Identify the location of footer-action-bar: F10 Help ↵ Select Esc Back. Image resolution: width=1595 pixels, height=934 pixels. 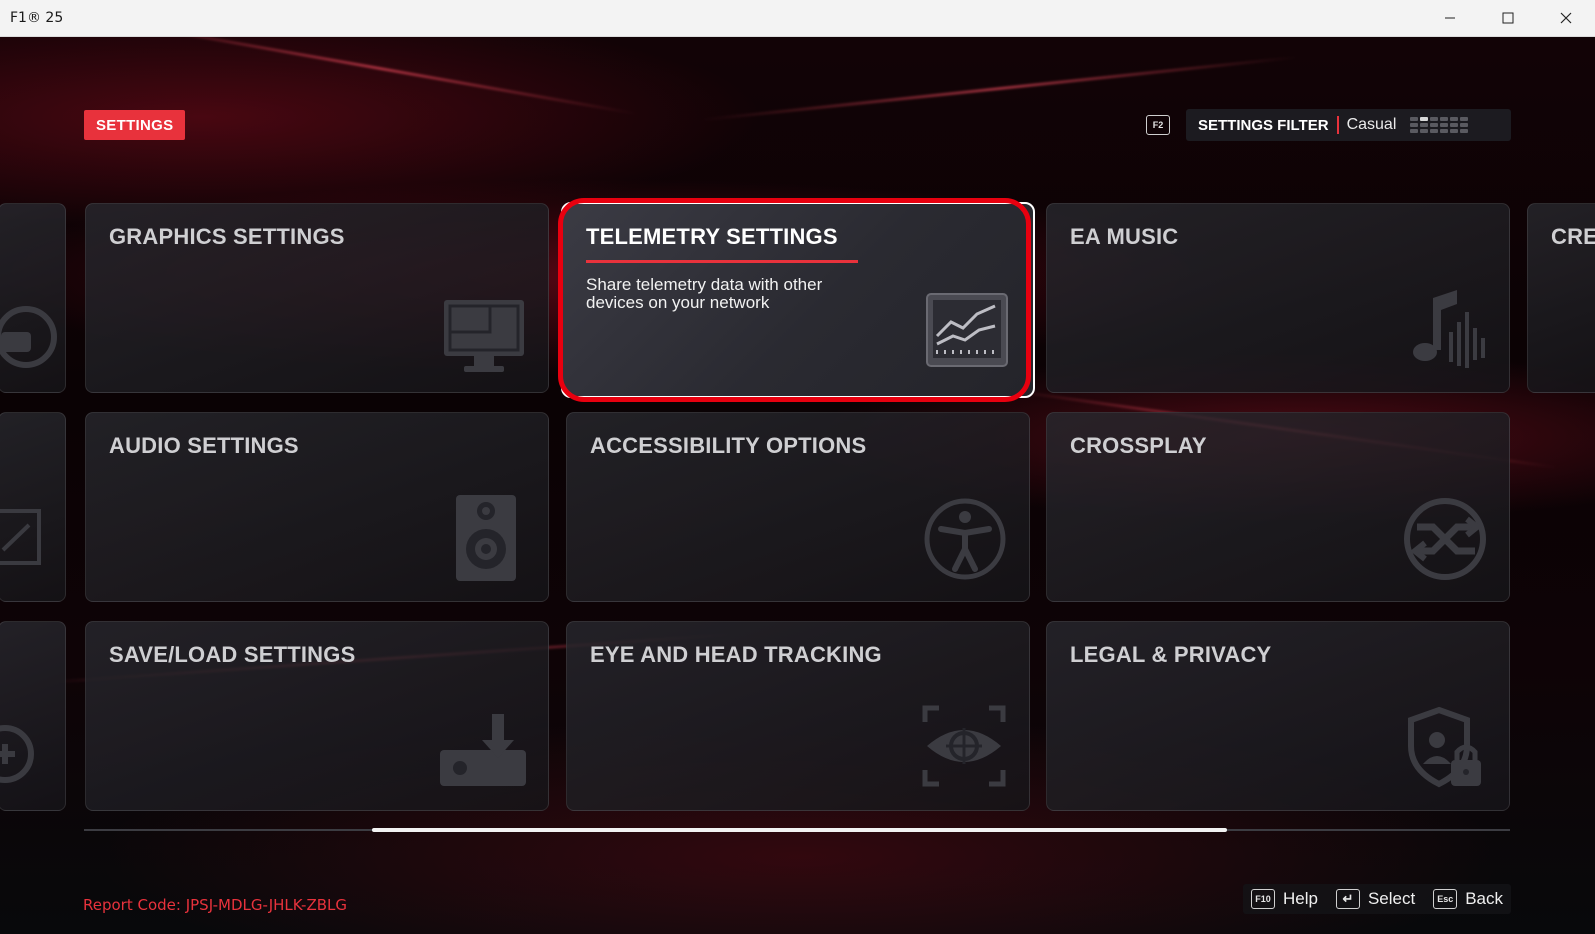
(1376, 899).